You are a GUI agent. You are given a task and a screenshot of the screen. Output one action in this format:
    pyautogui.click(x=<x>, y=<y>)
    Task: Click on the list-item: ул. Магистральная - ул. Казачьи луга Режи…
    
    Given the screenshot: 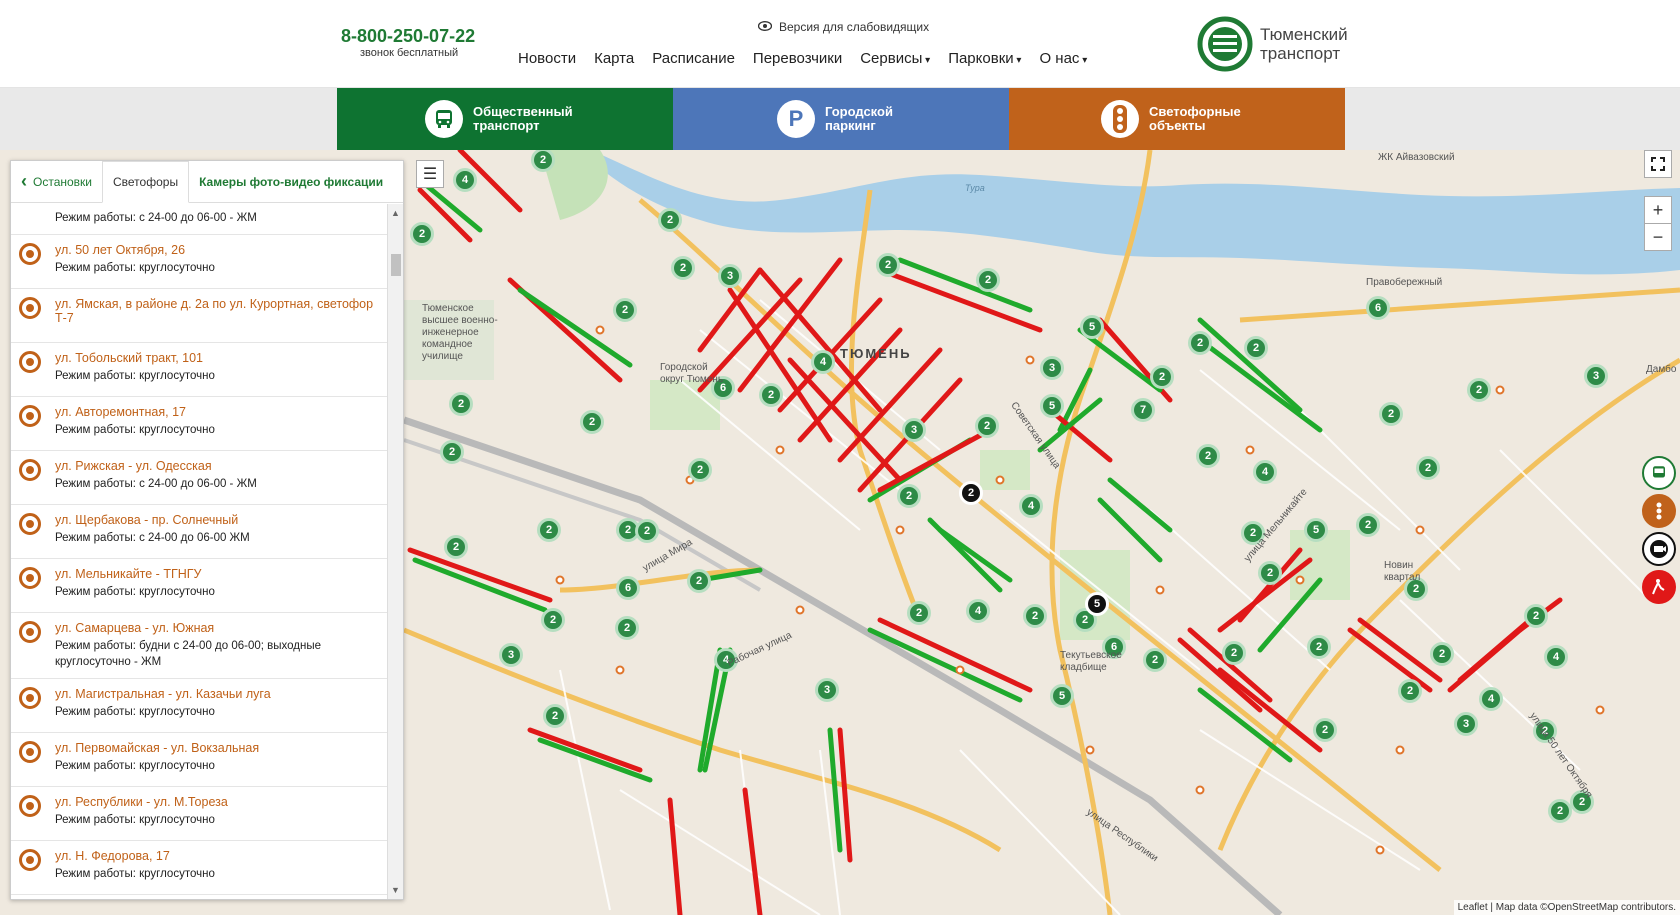 What is the action you would take?
    pyautogui.click(x=199, y=706)
    